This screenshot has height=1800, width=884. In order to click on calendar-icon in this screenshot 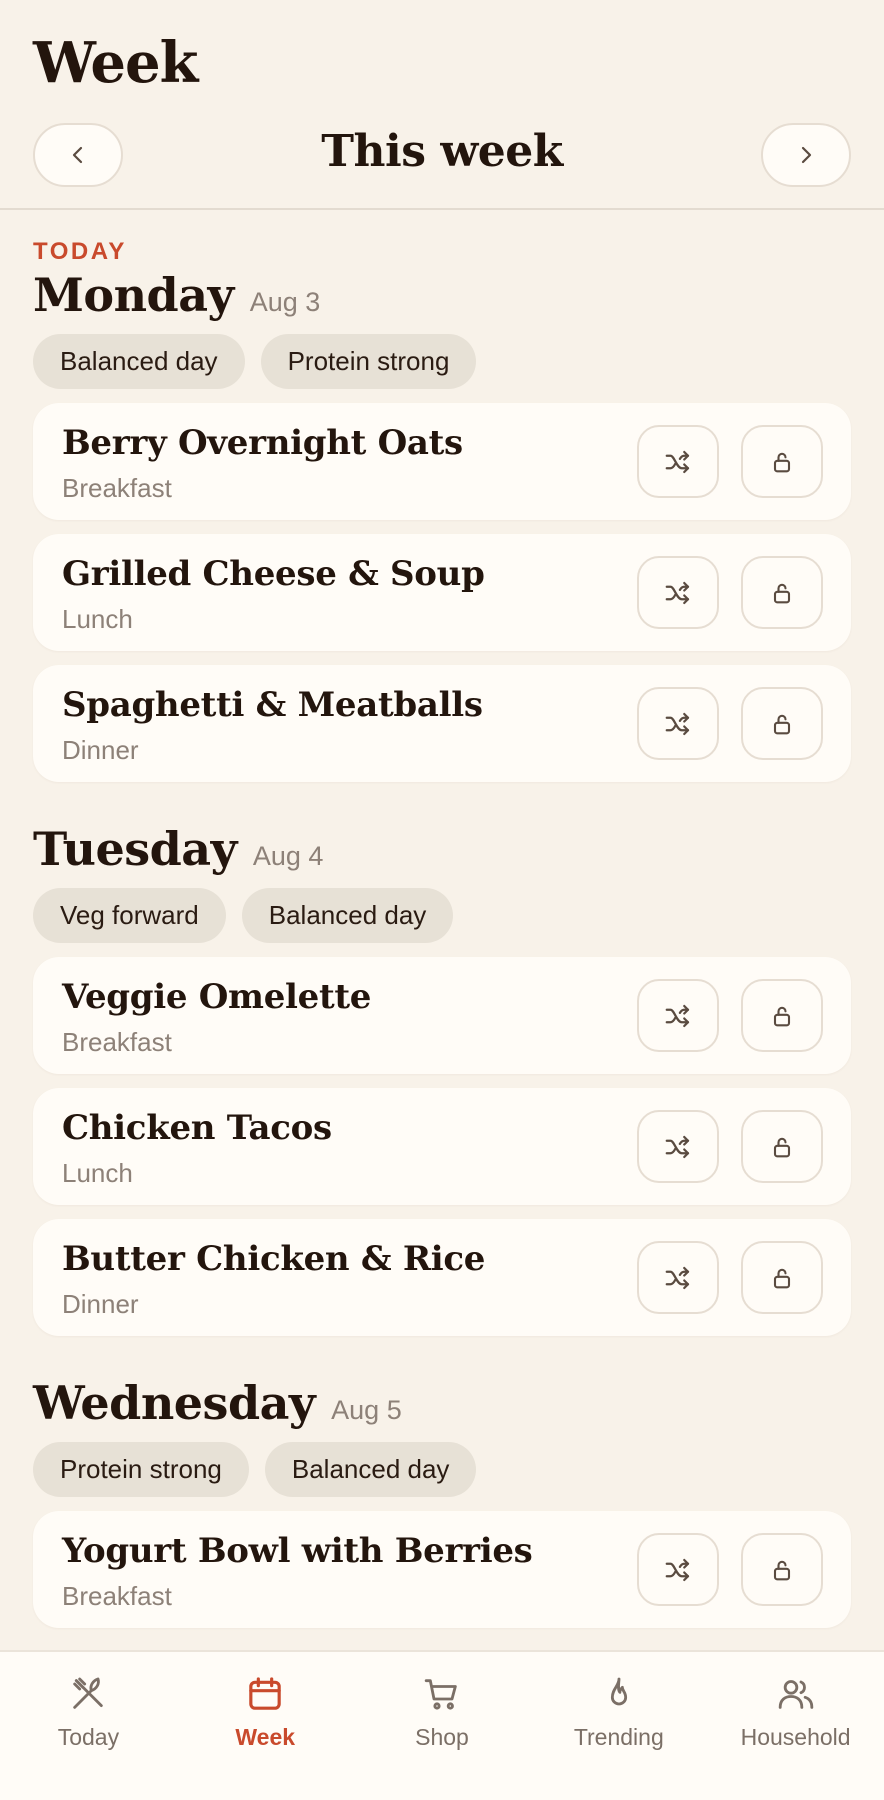, I will do `click(265, 1693)`.